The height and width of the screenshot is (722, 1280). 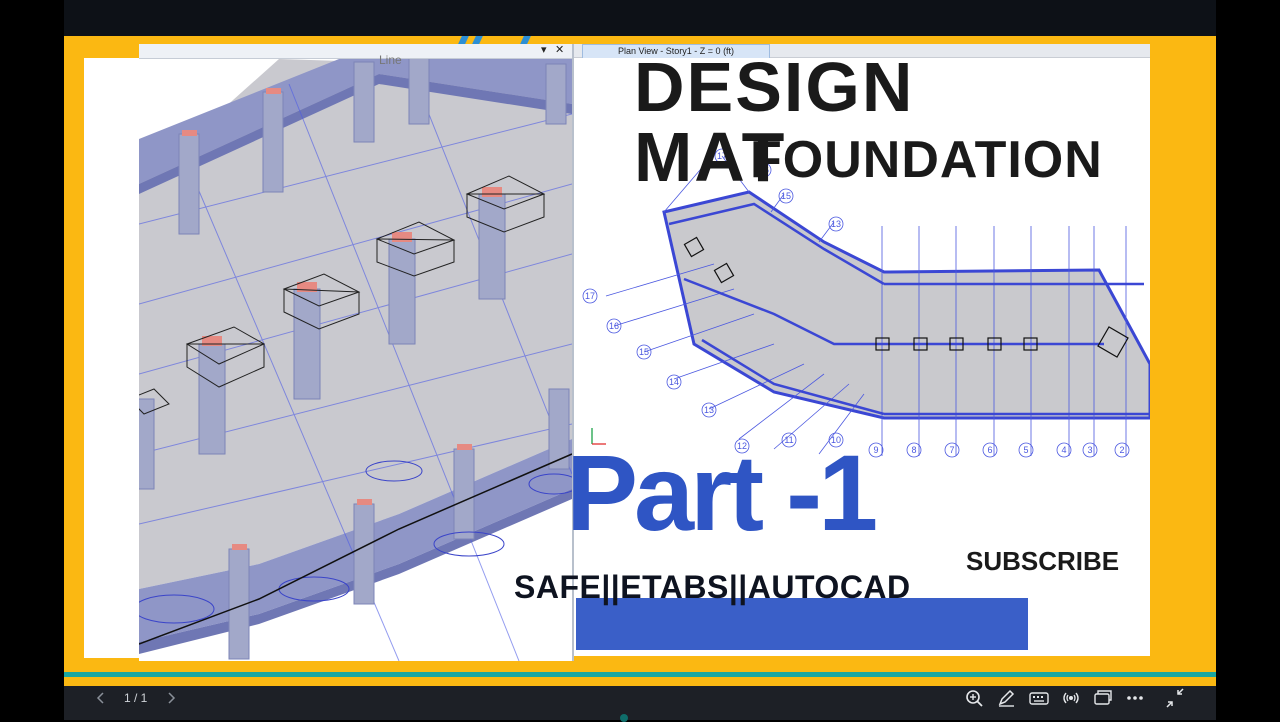 I want to click on progress-dot, so click(x=624, y=718).